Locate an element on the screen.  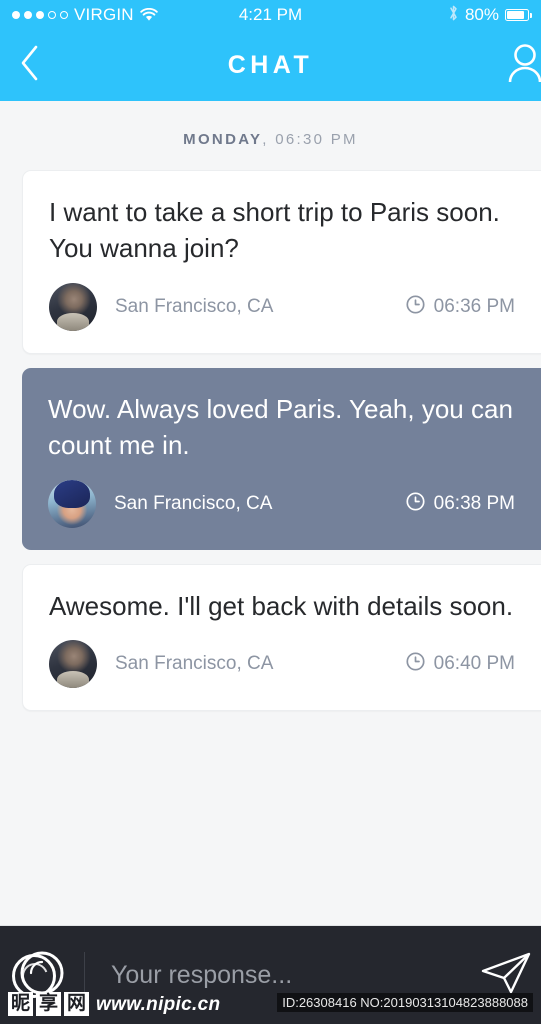
contact-info-button is located at coordinates (522, 66).